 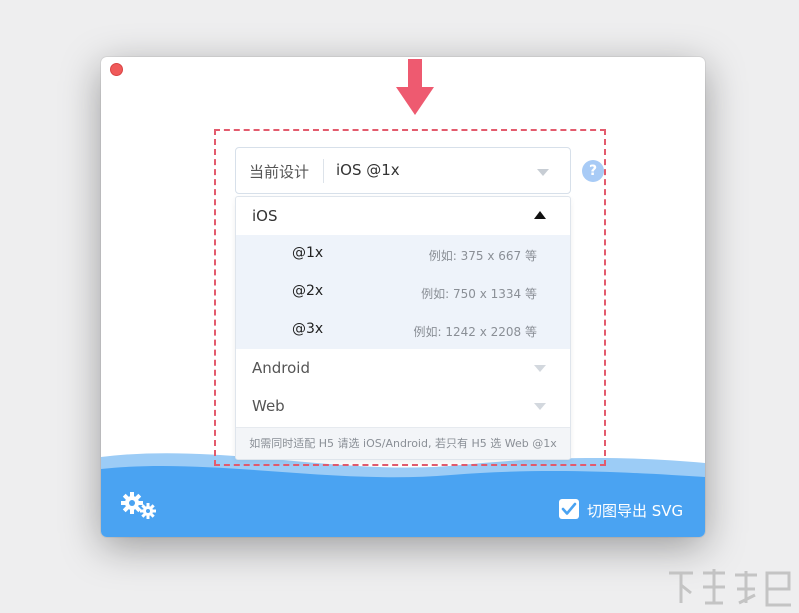 What do you see at coordinates (540, 215) in the screenshot?
I see `collapse-triangle-icon` at bounding box center [540, 215].